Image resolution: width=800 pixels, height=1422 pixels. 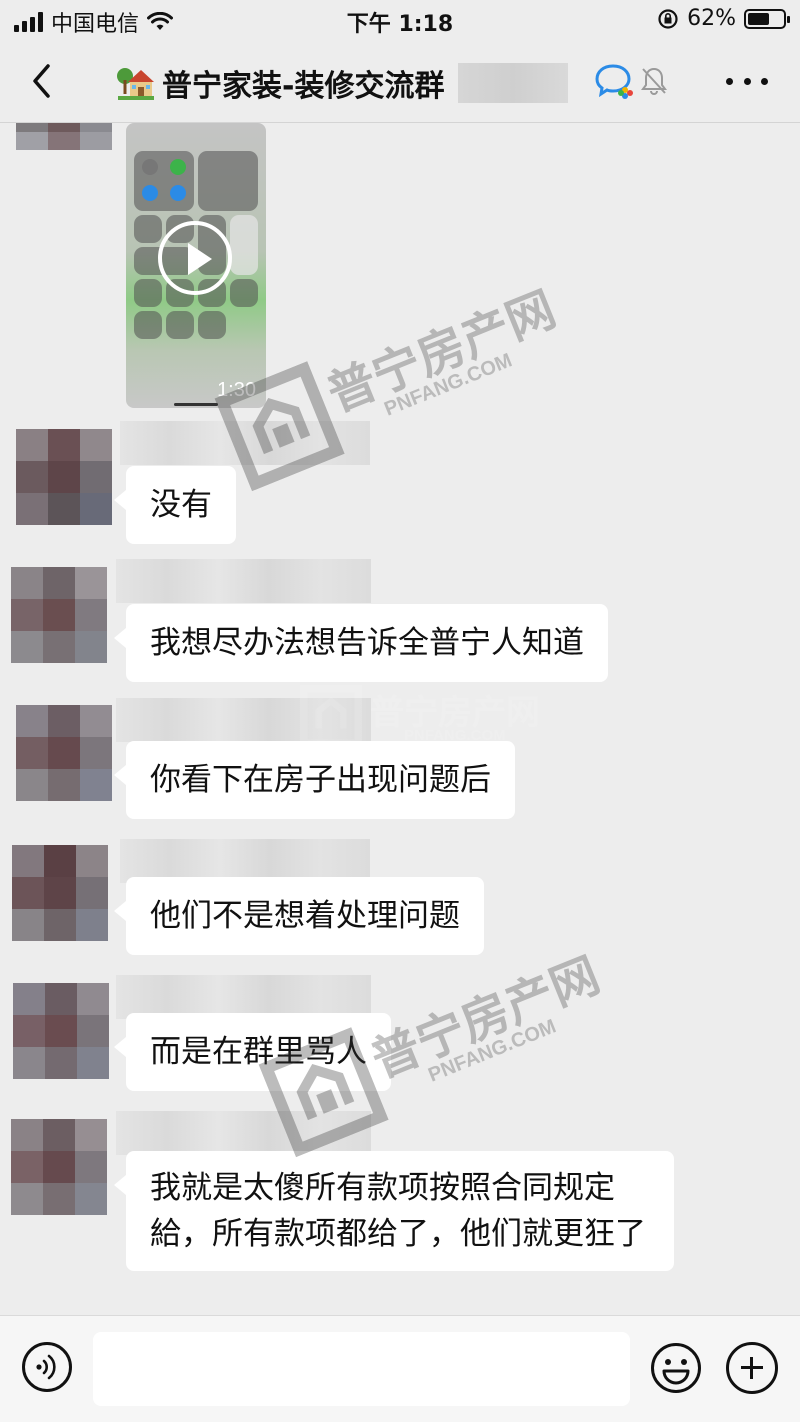 What do you see at coordinates (654, 81) in the screenshot?
I see `mute-bell-icon` at bounding box center [654, 81].